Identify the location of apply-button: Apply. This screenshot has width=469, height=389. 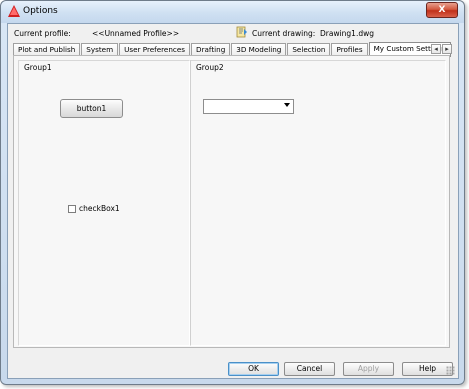
(368, 369).